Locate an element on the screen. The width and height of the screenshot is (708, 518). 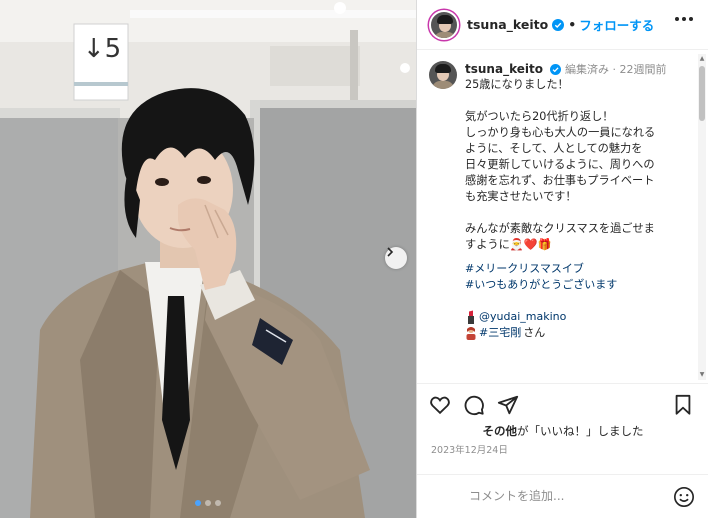
caption-username: tsuna_keito is located at coordinates (504, 69).